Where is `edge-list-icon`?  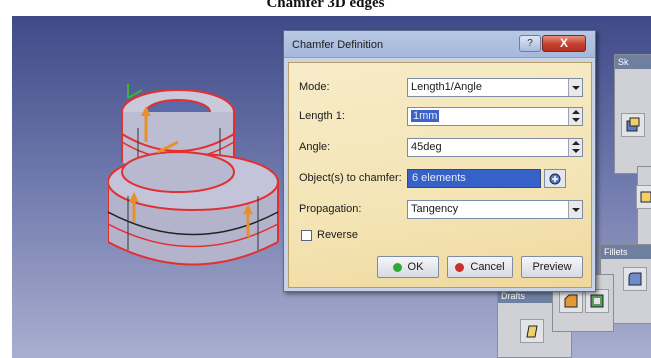 edge-list-icon is located at coordinates (555, 178).